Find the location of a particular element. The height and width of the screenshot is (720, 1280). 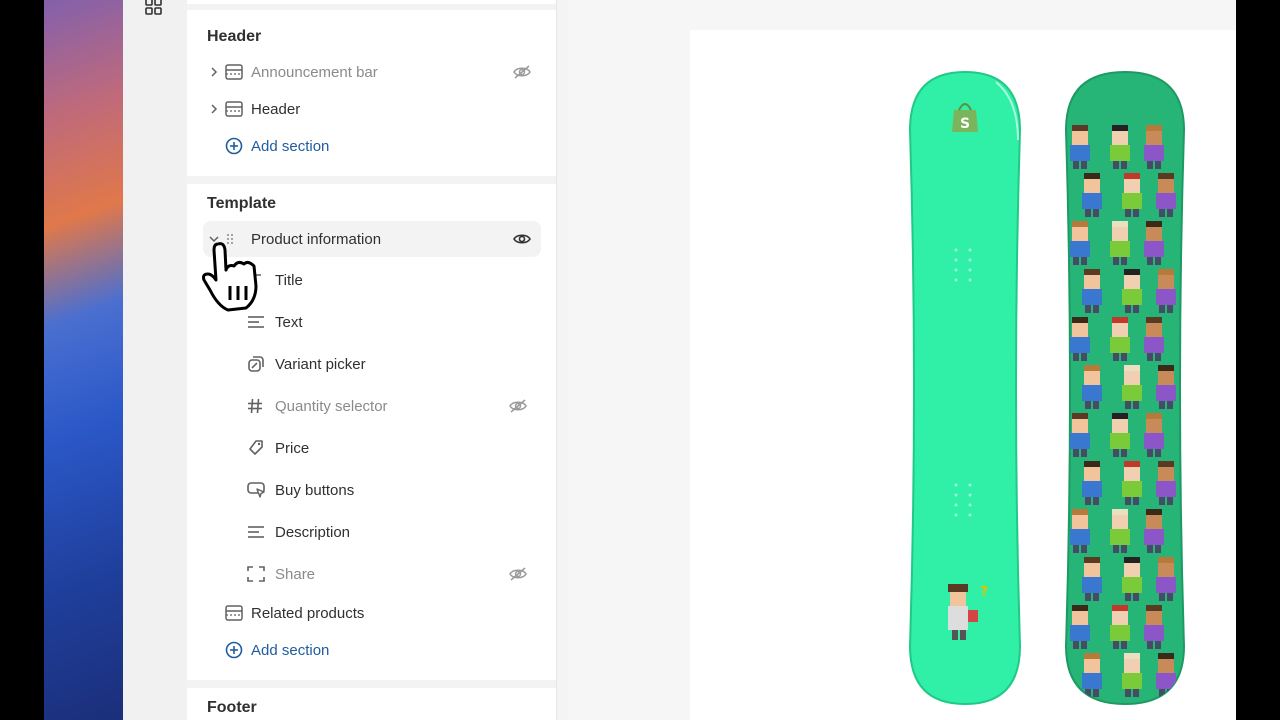

svg-text: S is located at coordinates (965, 124).